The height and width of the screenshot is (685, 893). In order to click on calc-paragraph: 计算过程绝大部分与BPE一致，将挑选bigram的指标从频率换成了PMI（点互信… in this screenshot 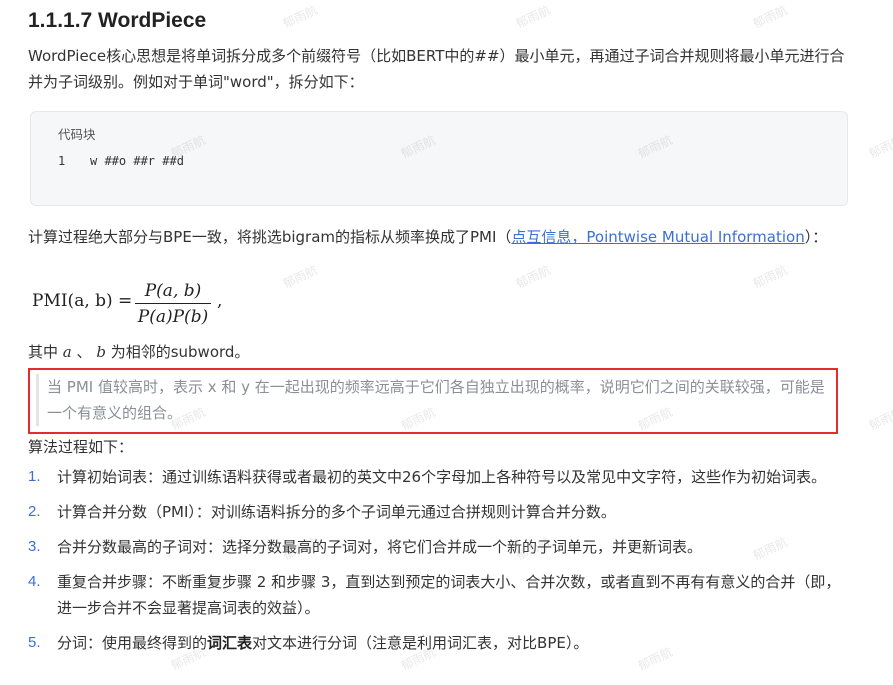, I will do `click(438, 237)`.